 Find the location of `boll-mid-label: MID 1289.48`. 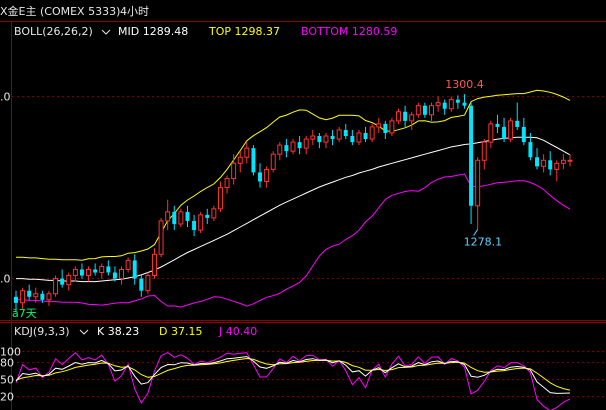

boll-mid-label: MID 1289.48 is located at coordinates (153, 31).